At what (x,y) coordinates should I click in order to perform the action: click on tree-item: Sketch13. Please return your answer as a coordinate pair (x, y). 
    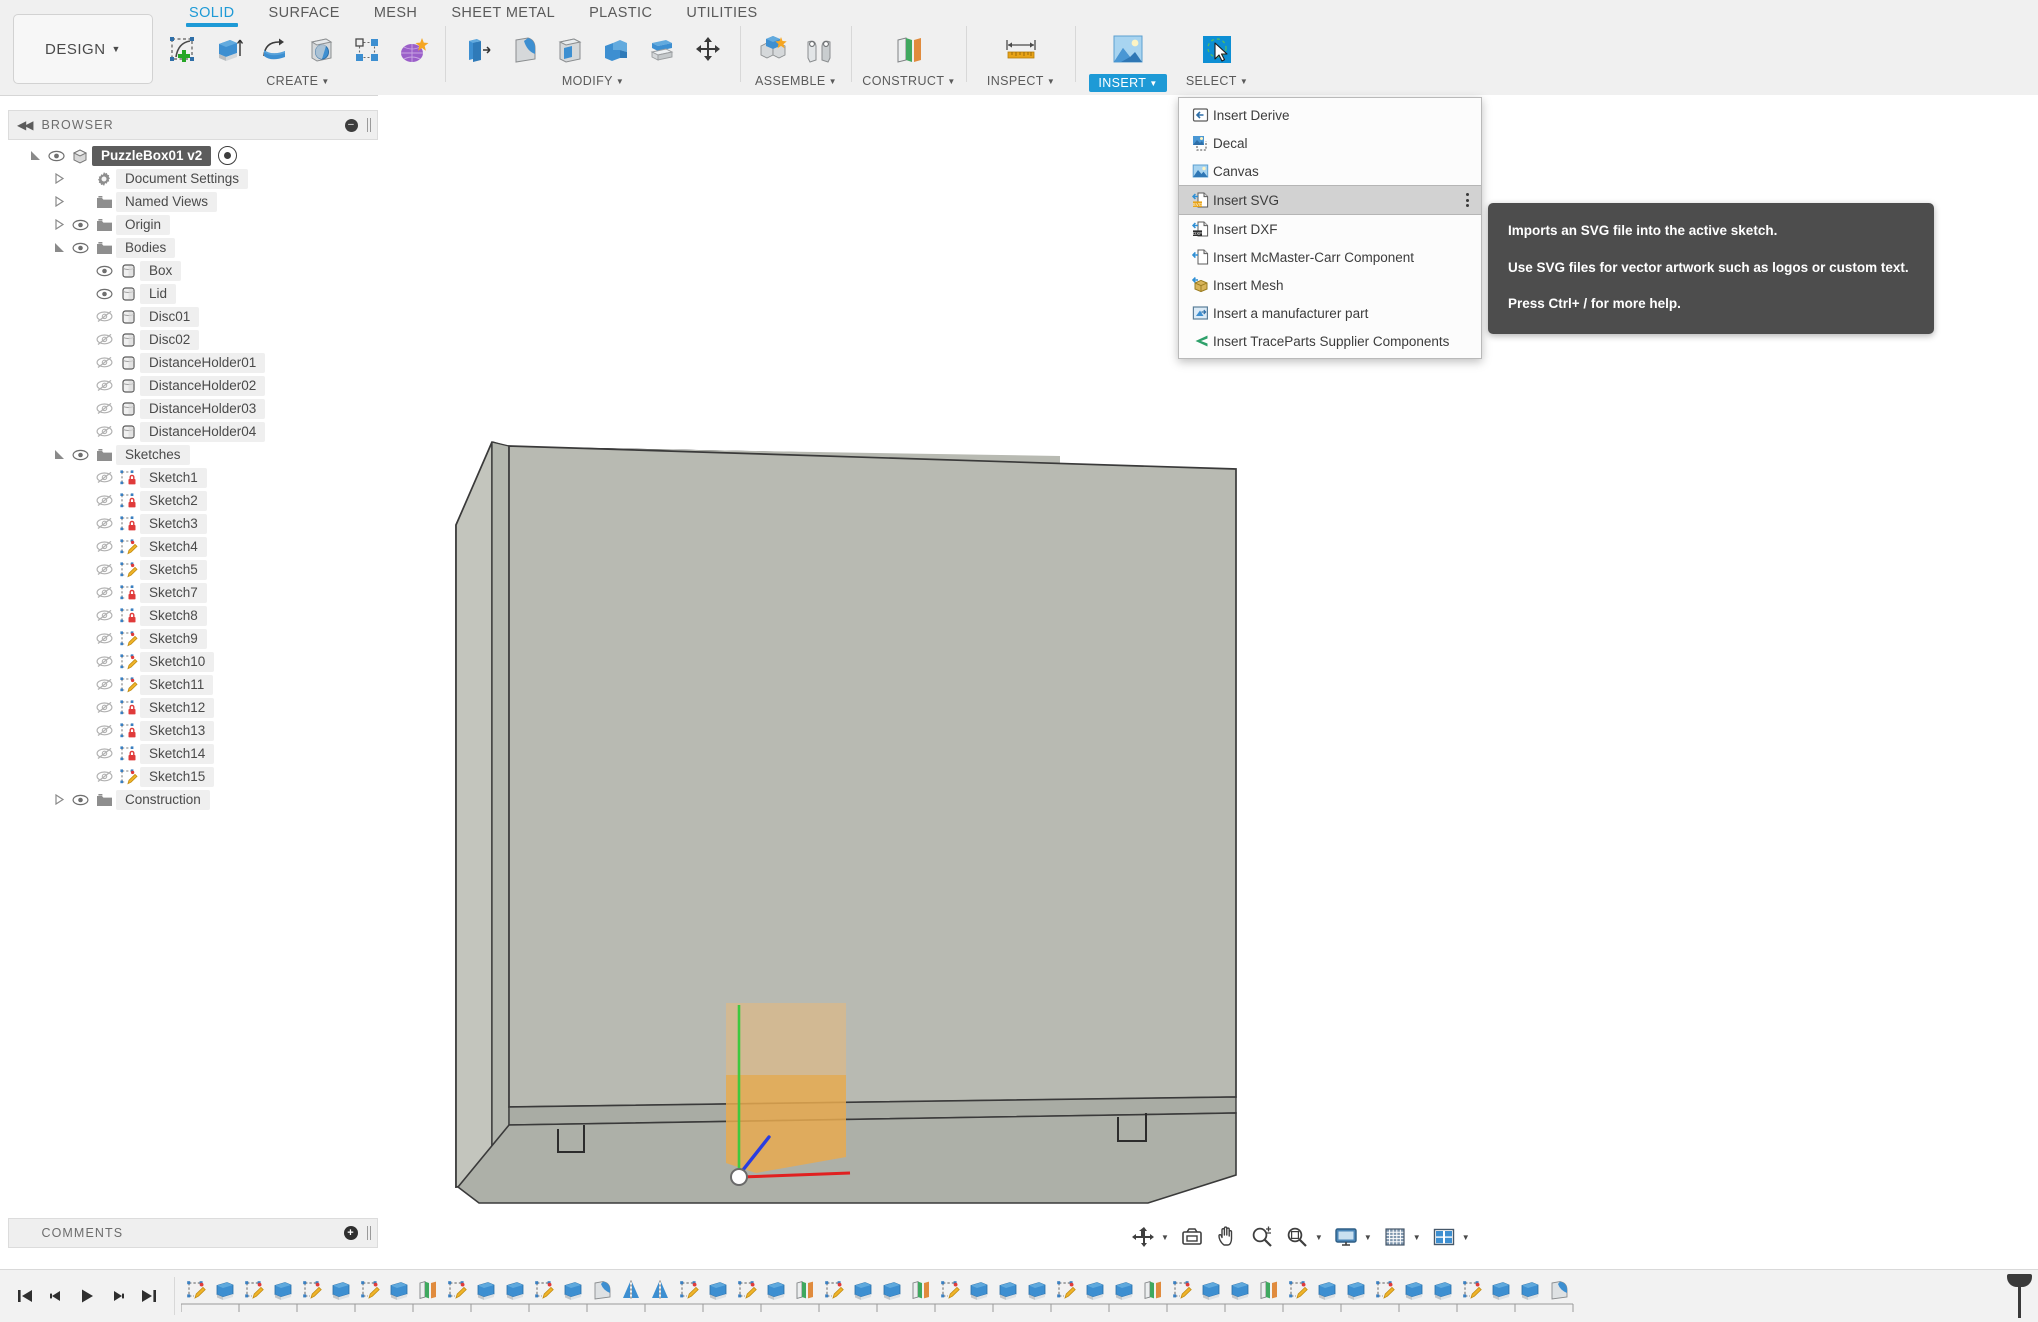
    Looking at the image, I should click on (193, 730).